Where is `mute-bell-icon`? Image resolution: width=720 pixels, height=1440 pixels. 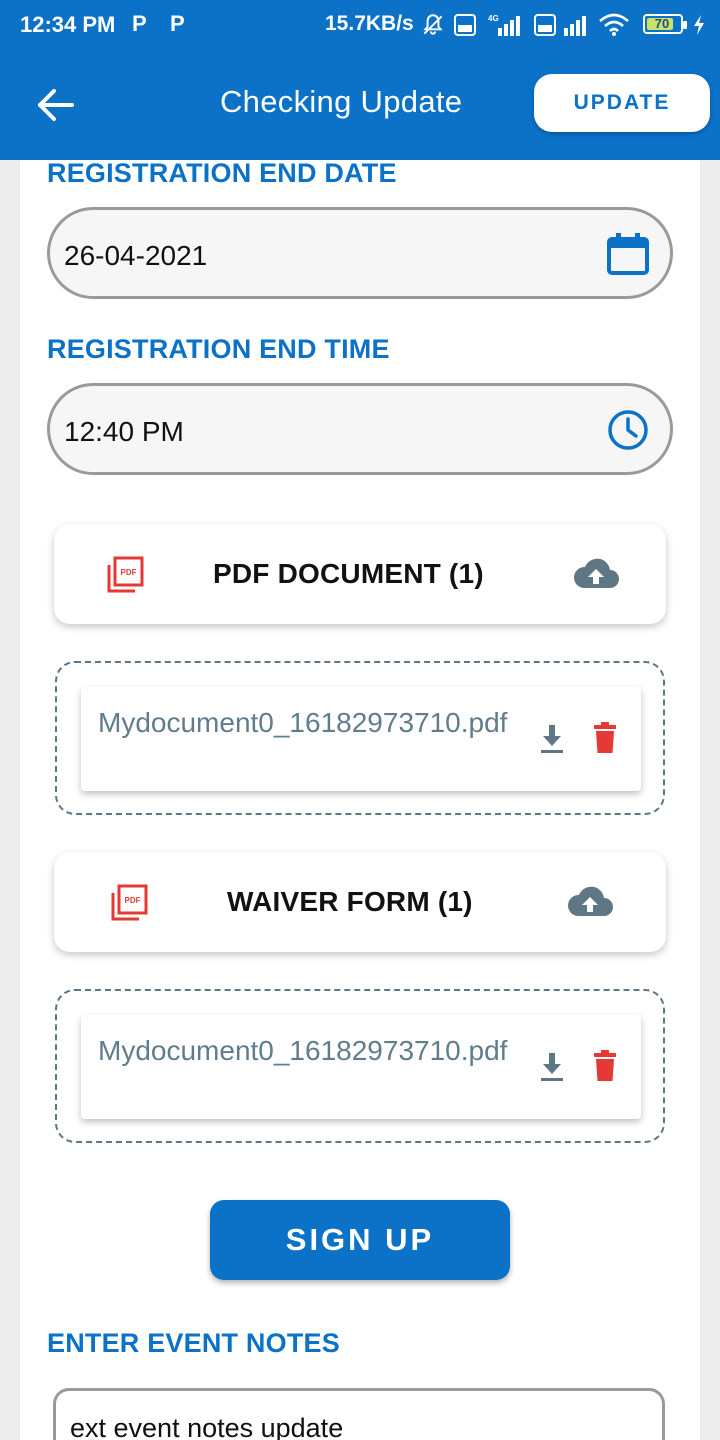
mute-bell-icon is located at coordinates (433, 24).